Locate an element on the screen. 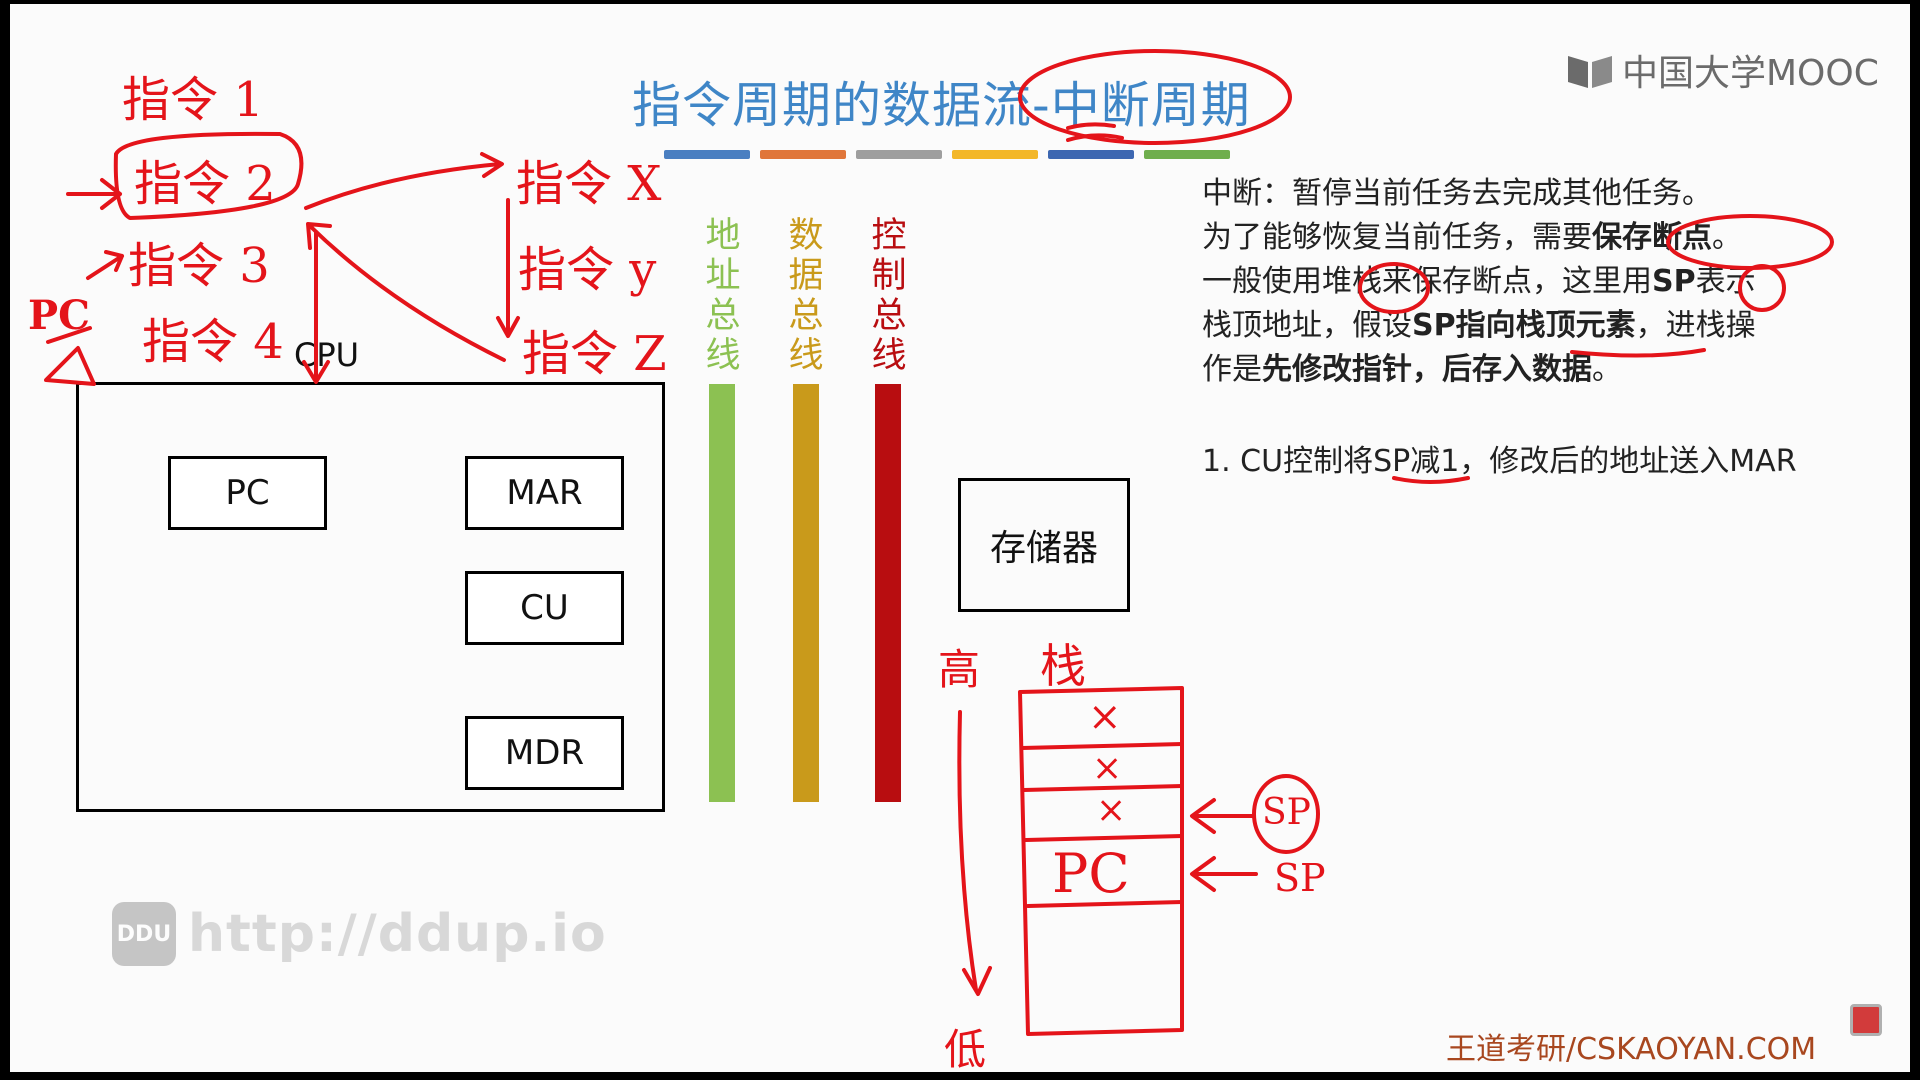 The width and height of the screenshot is (1920, 1080). annotation-stack: 栈 is located at coordinates (1063, 666).